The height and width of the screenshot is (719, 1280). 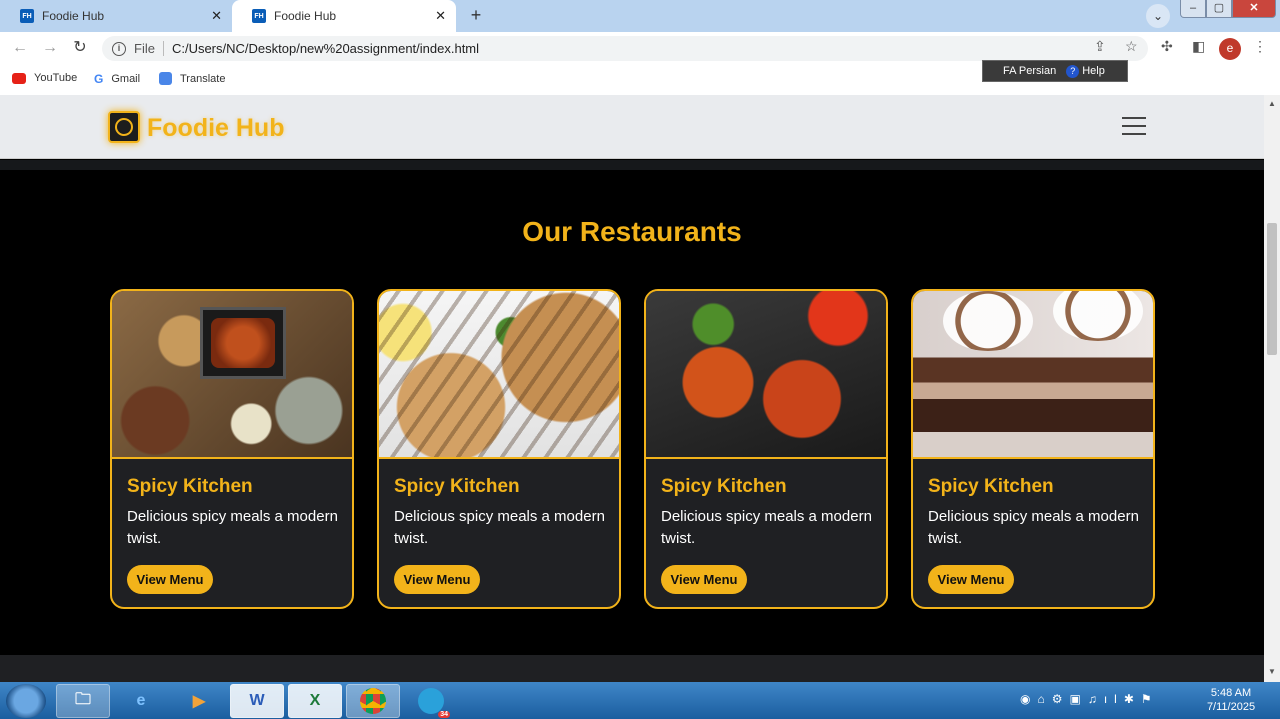 What do you see at coordinates (1272, 103) in the screenshot?
I see `scroll-up-icon: ▲` at bounding box center [1272, 103].